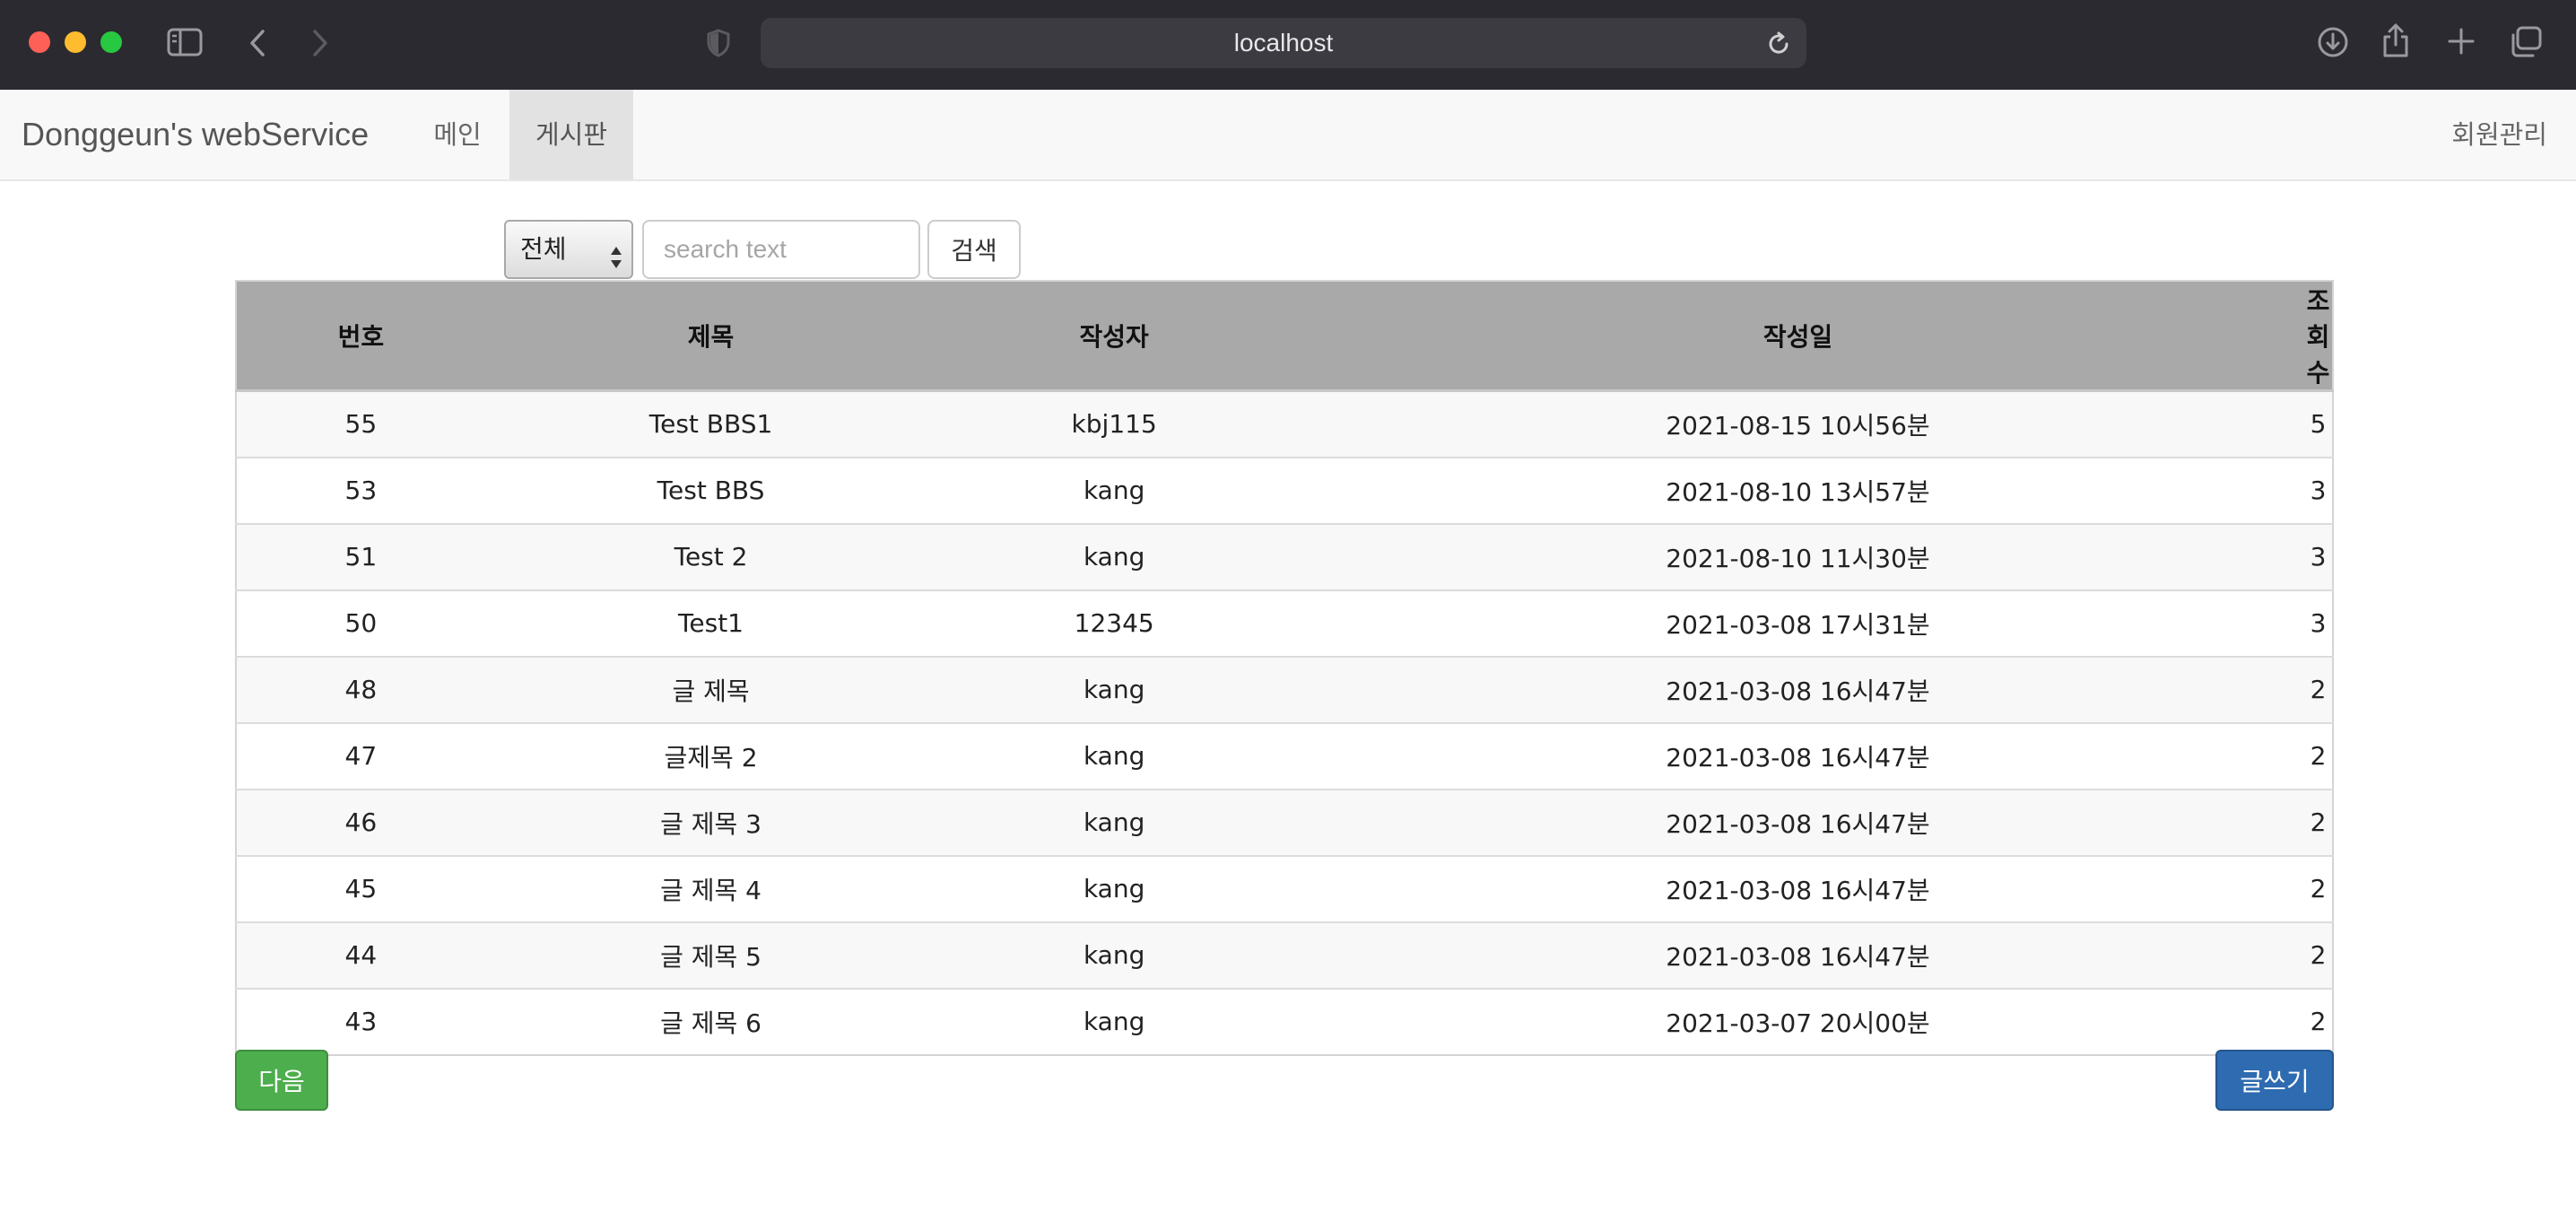 This screenshot has height=1213, width=2576. I want to click on privacy-shield-icon, so click(718, 43).